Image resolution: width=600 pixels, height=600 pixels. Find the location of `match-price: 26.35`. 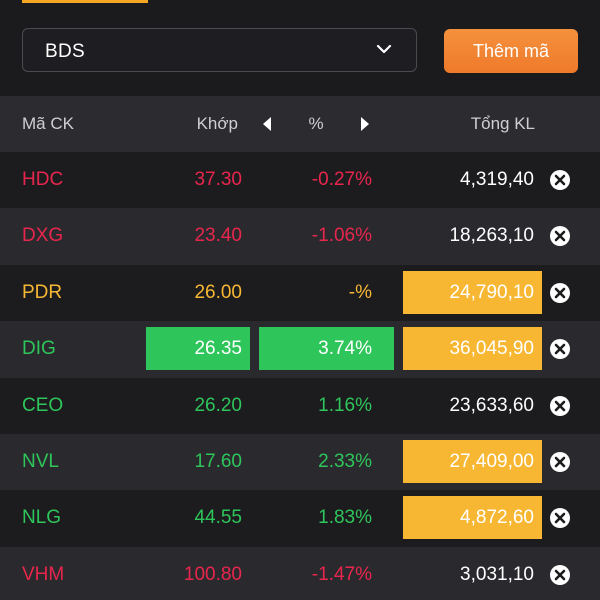

match-price: 26.35 is located at coordinates (218, 349).